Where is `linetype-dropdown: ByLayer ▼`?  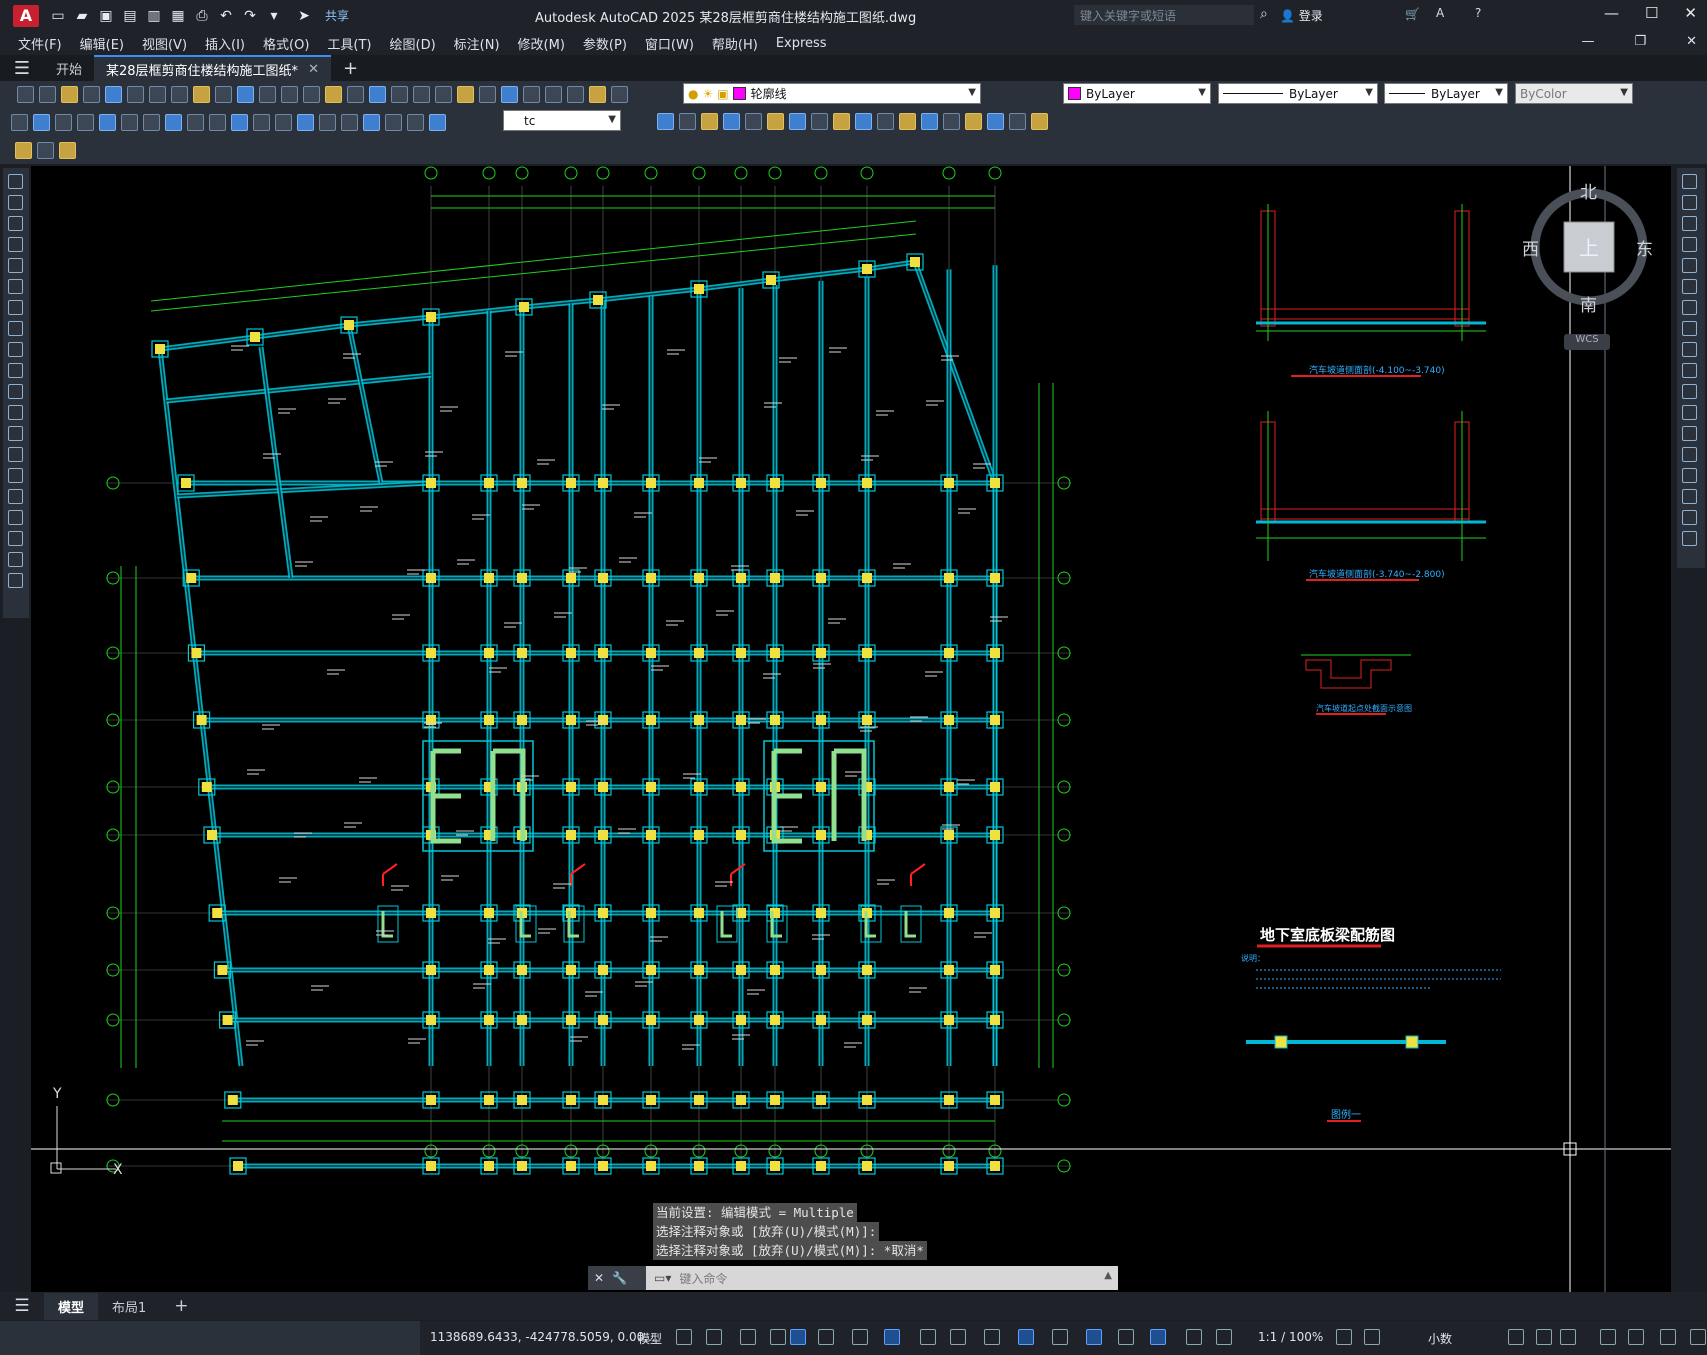
linetype-dropdown: ByLayer ▼ is located at coordinates (1298, 93).